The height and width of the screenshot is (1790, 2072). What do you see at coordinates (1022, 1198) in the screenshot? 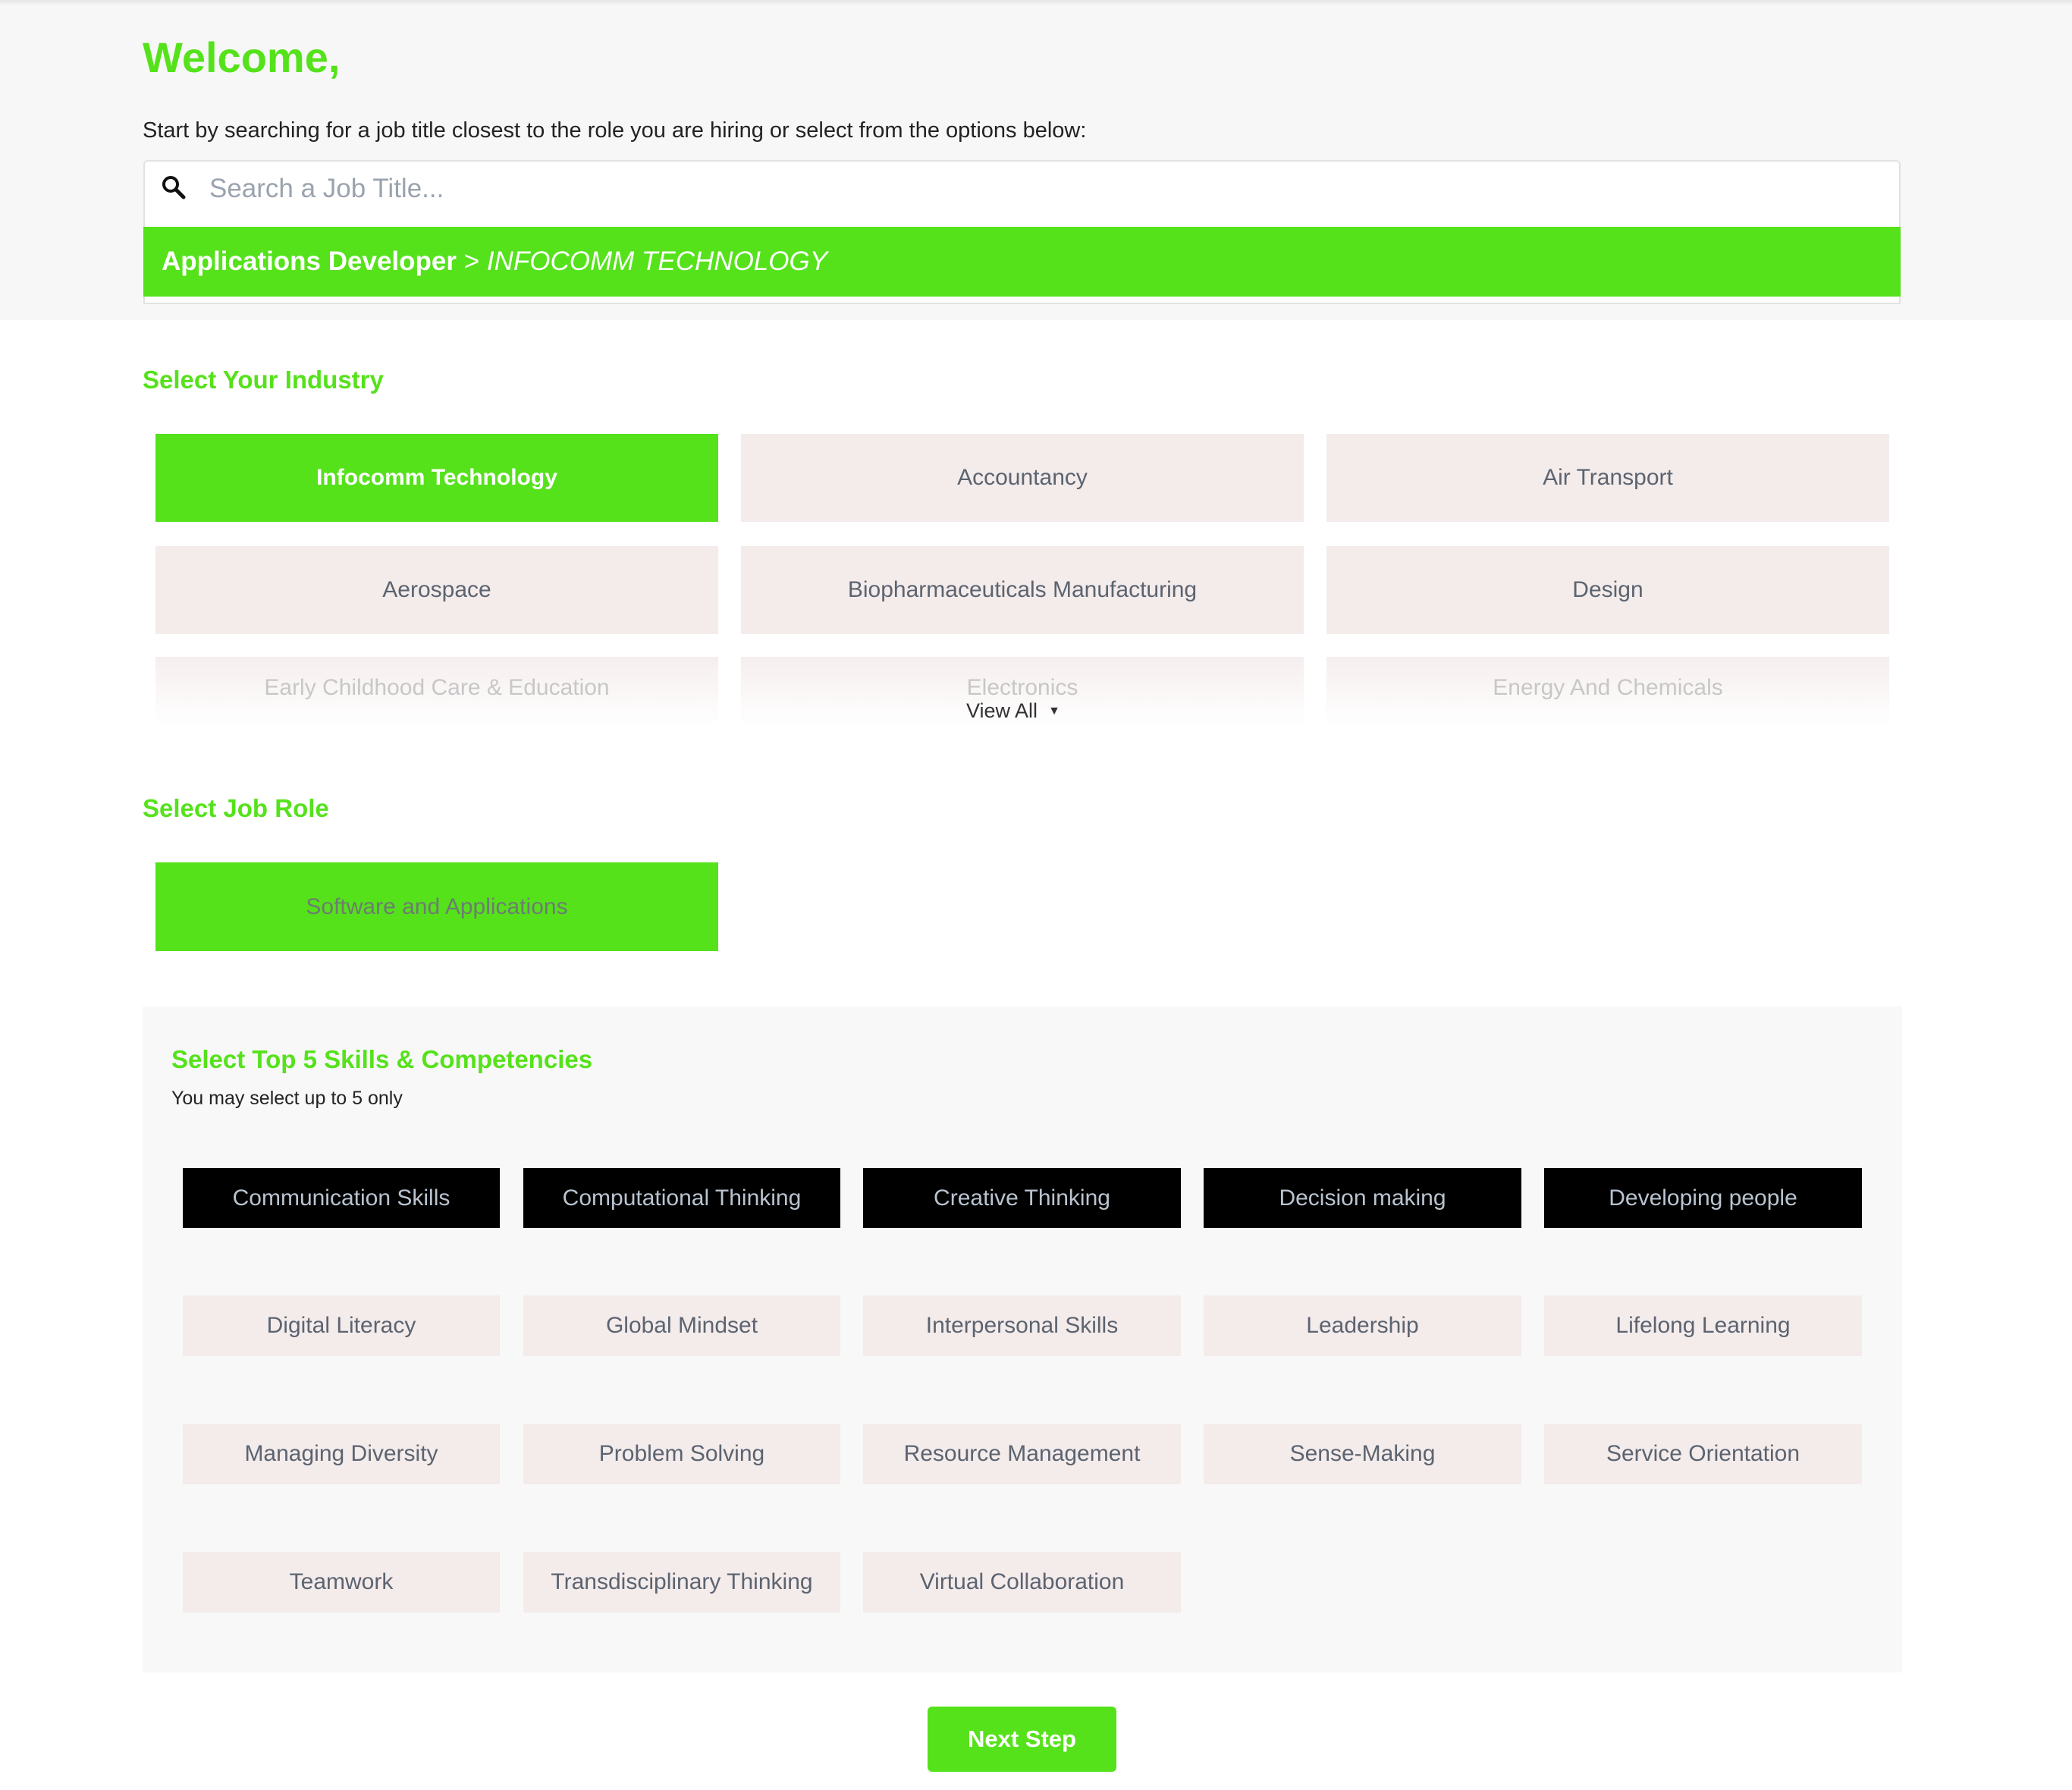
I see `skill-chip: Creative Thinking` at bounding box center [1022, 1198].